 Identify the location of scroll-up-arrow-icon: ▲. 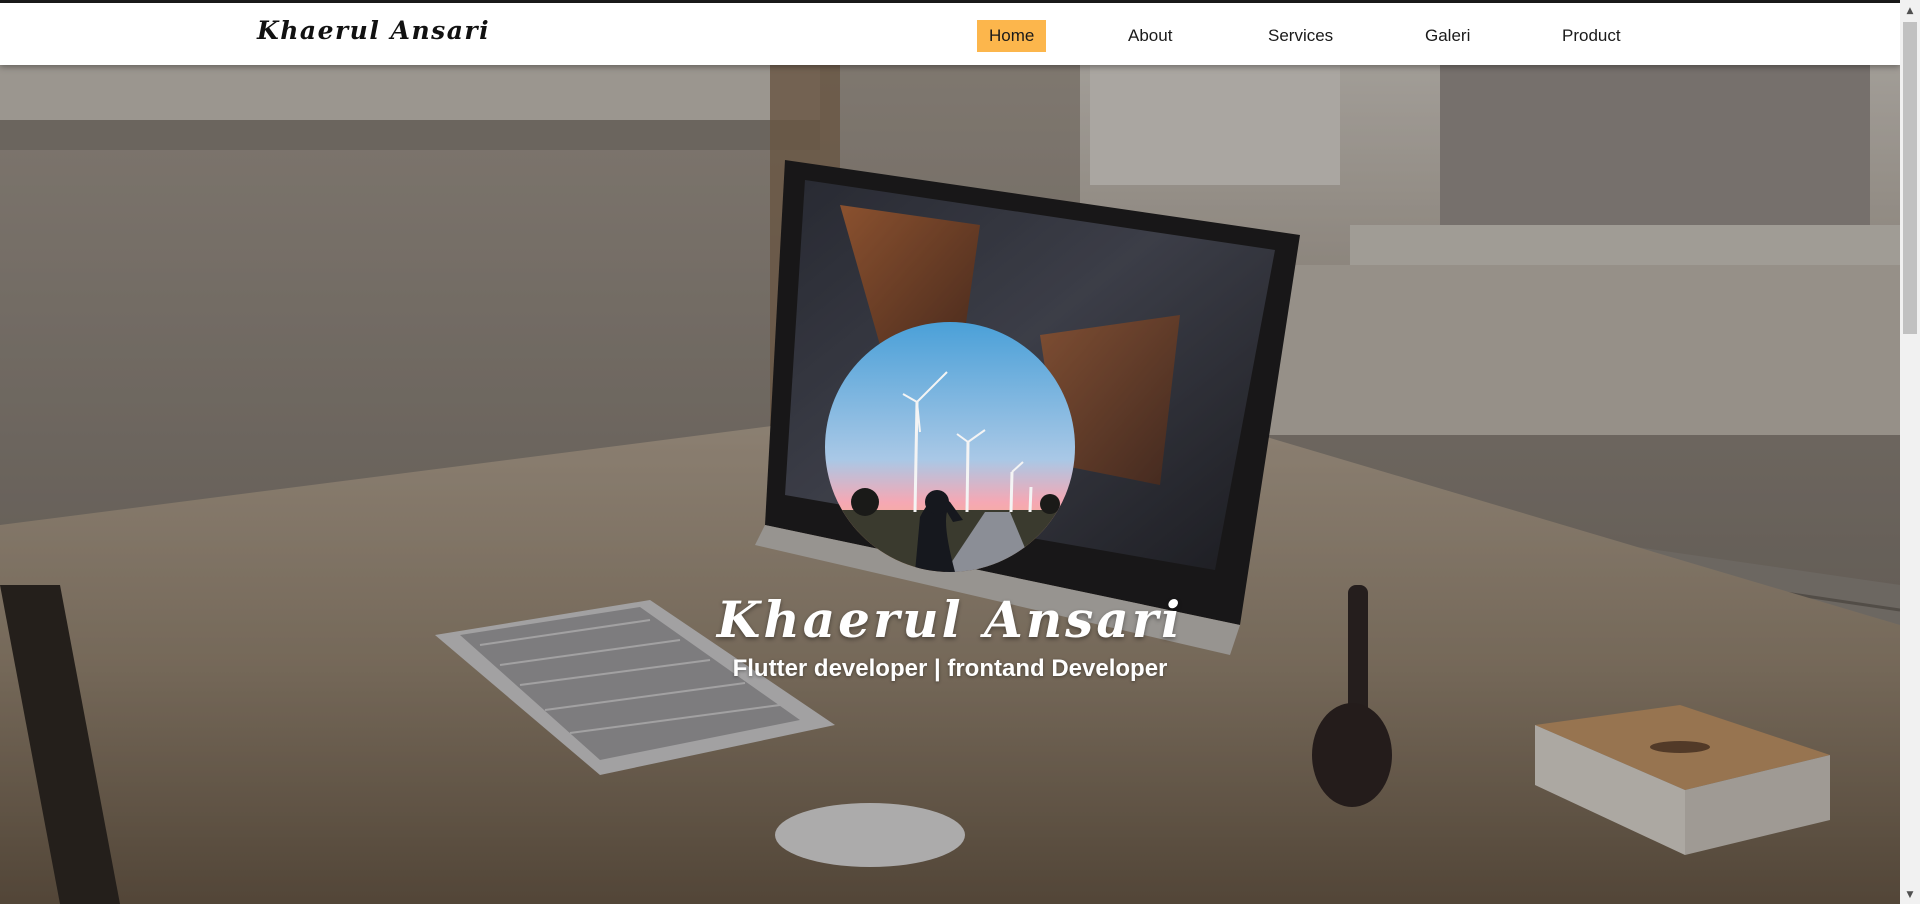
(1910, 11).